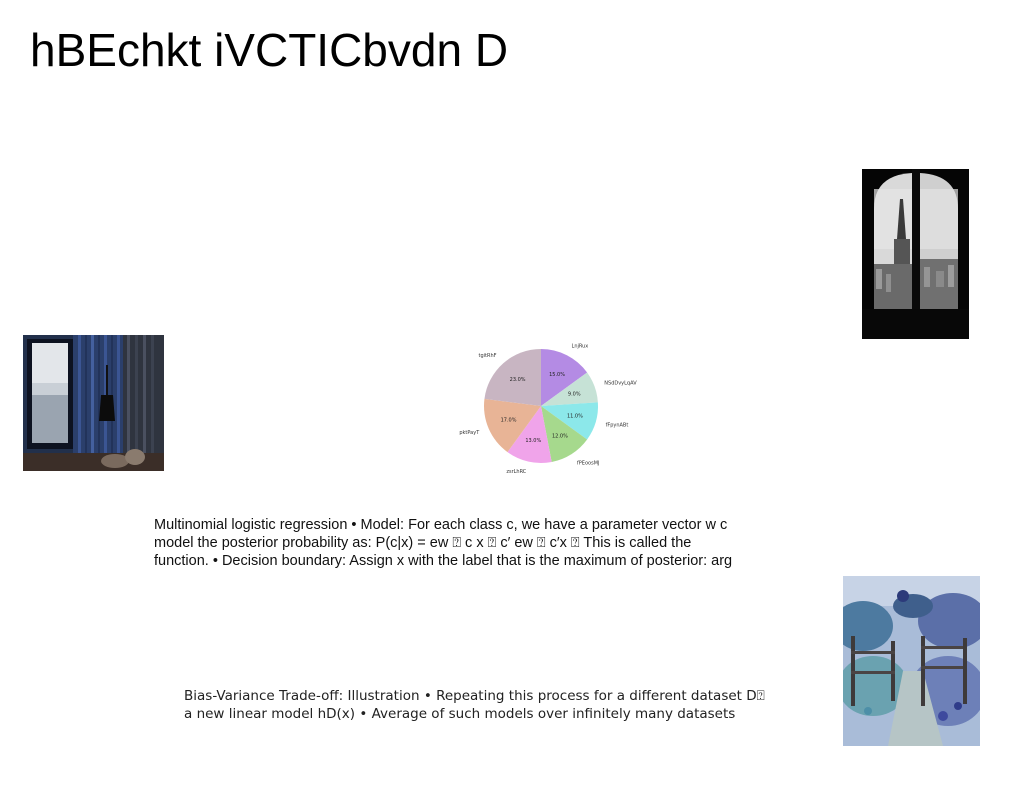  What do you see at coordinates (911, 661) in the screenshot?
I see `garden-gate-photo` at bounding box center [911, 661].